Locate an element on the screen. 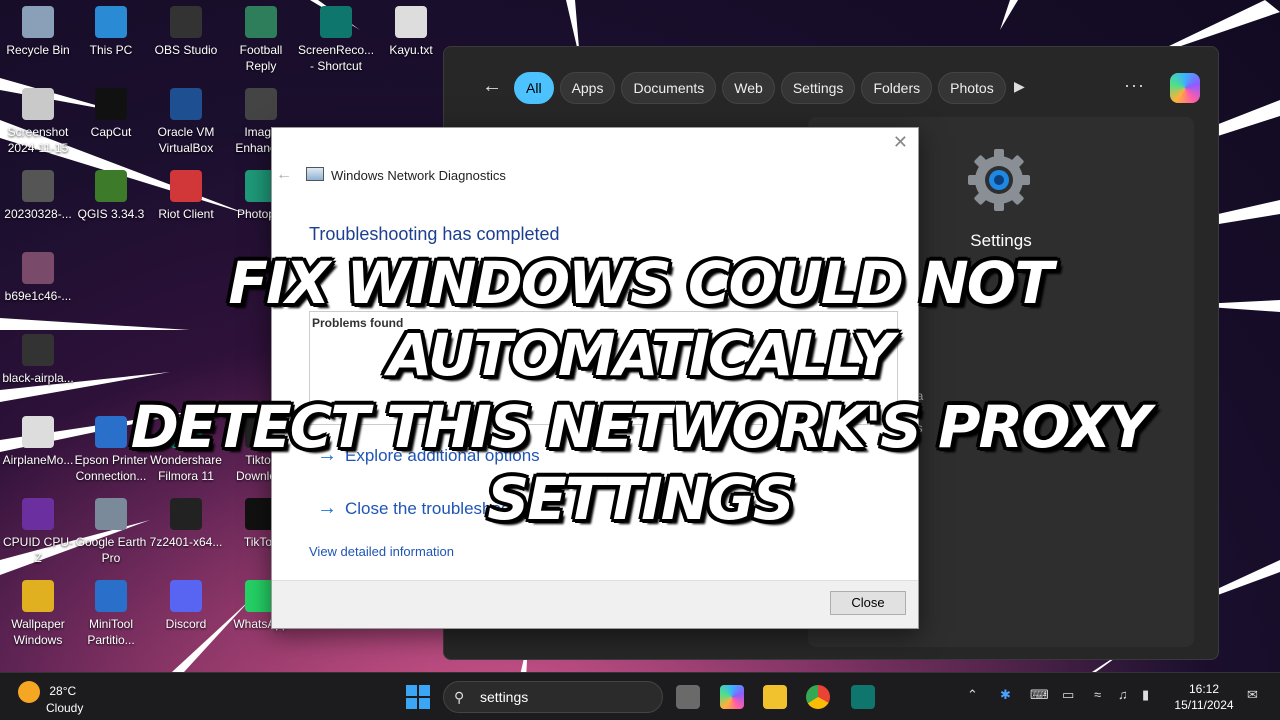 This screenshot has width=1280, height=720. desktop-icon: Kayu.txt is located at coordinates (411, 32).